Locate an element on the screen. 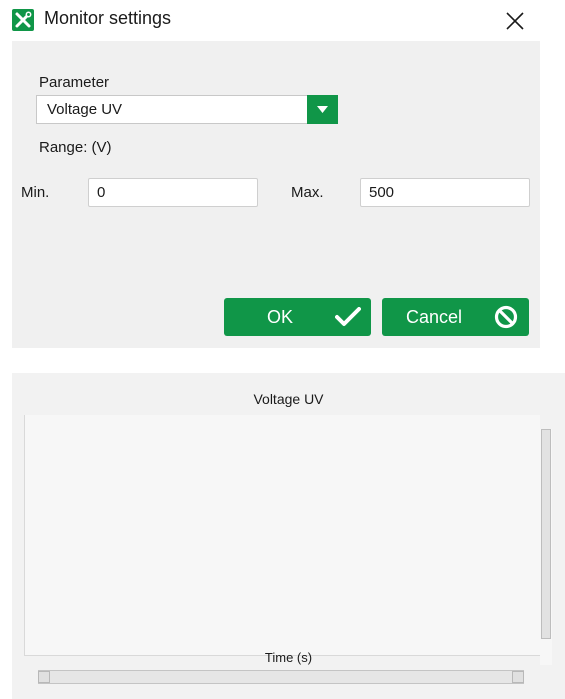  dropdown-button is located at coordinates (322, 109).